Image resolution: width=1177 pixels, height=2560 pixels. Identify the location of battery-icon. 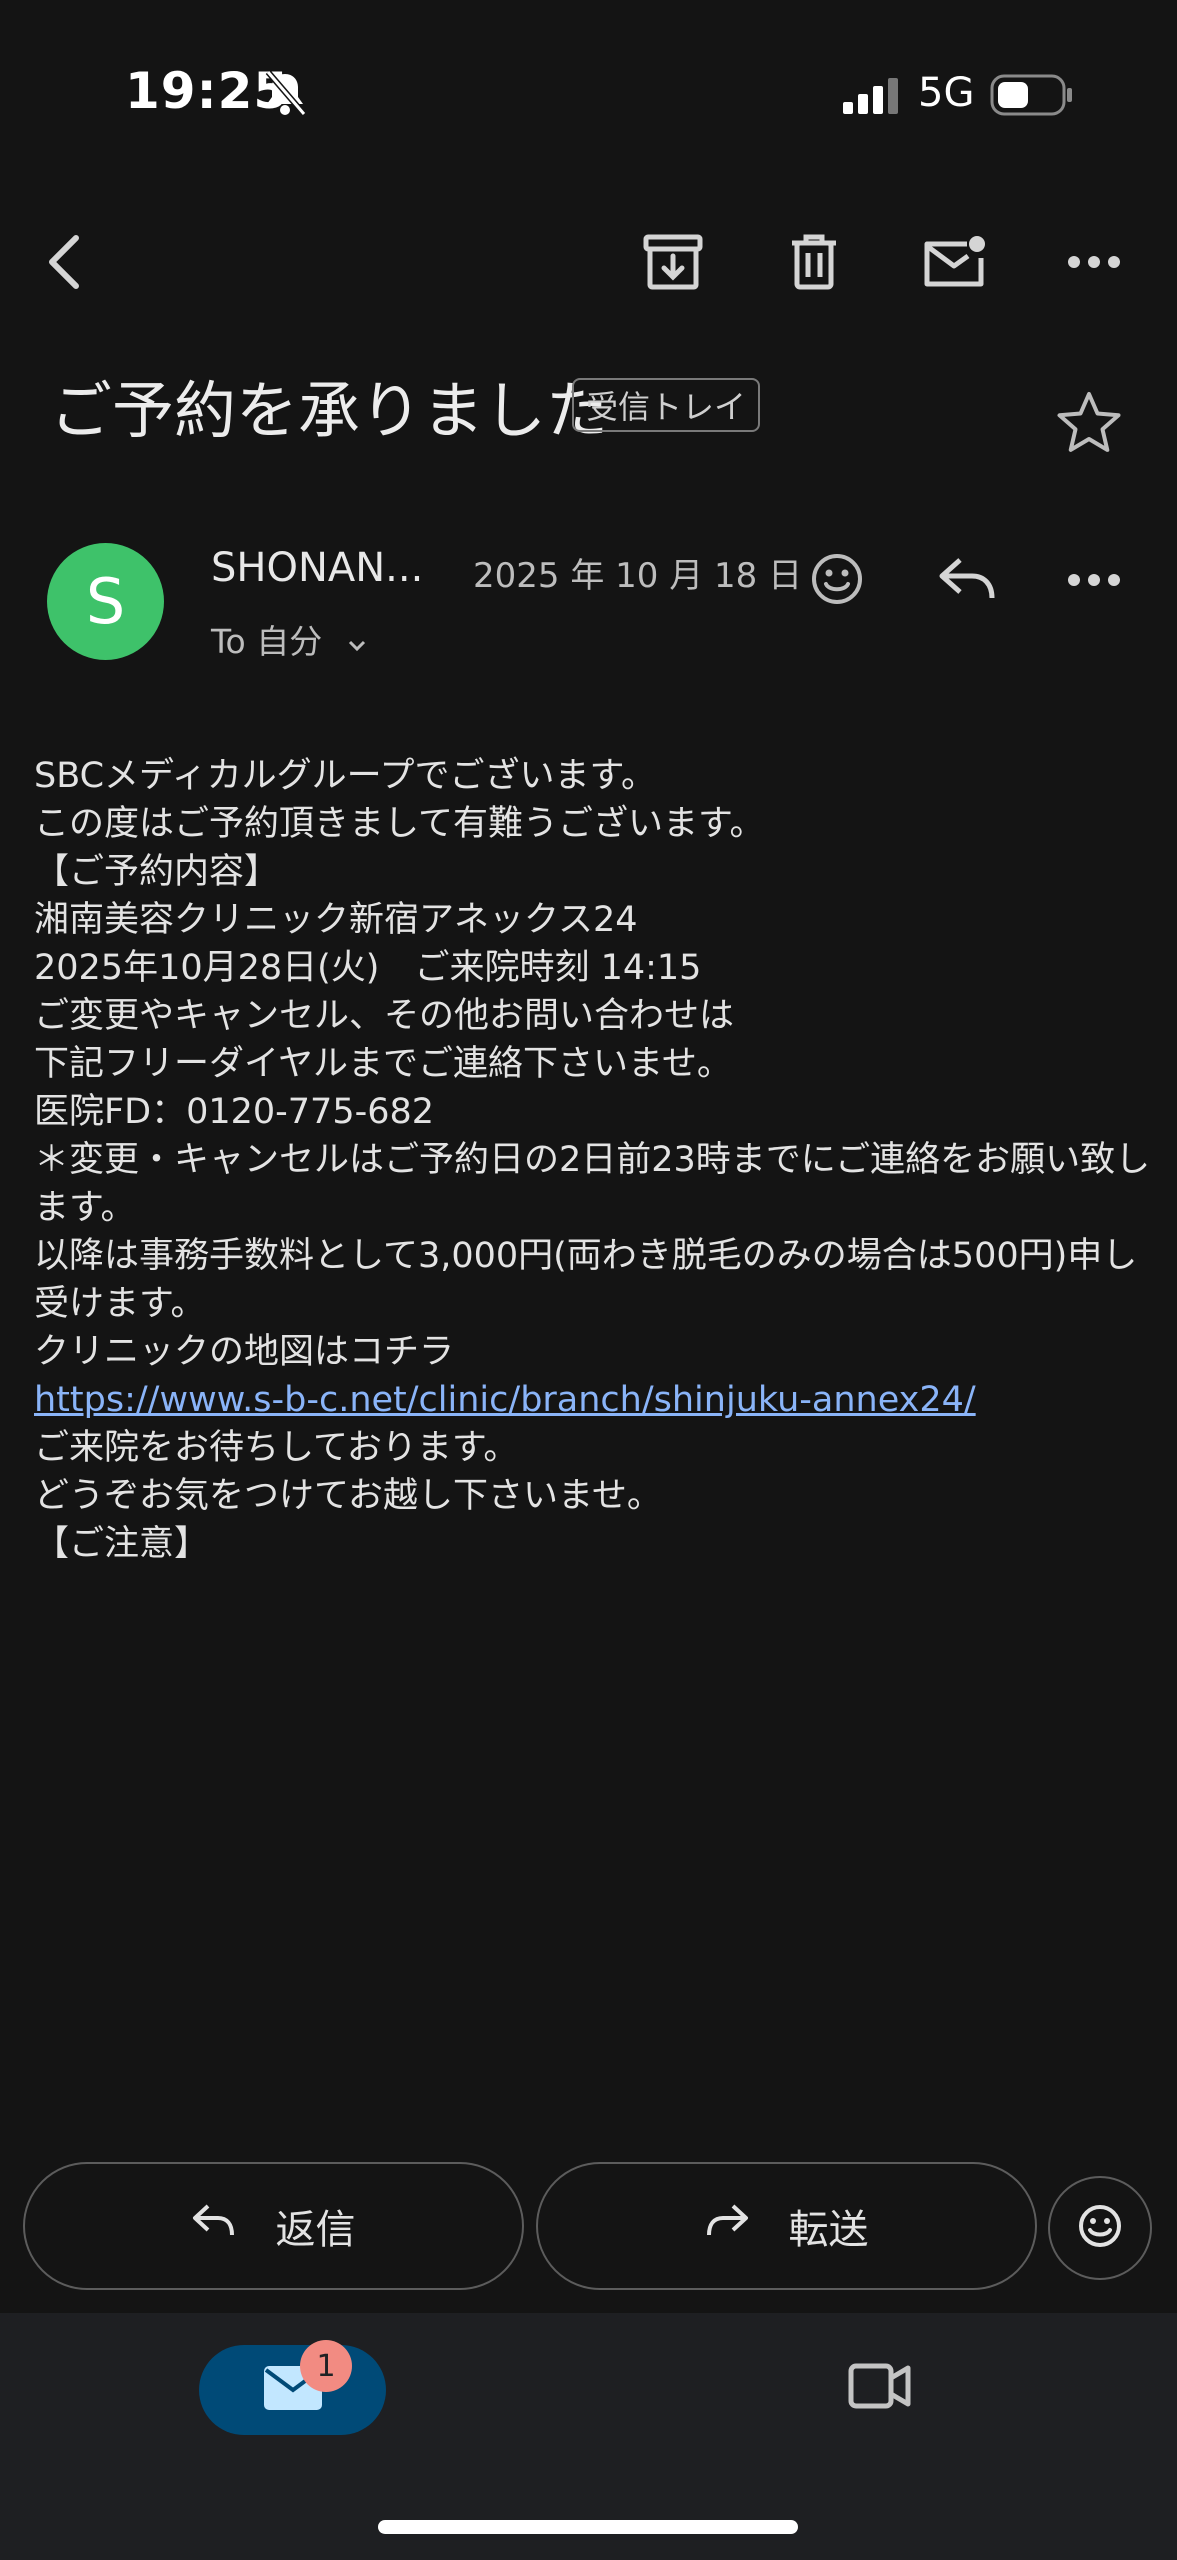
(1032, 97).